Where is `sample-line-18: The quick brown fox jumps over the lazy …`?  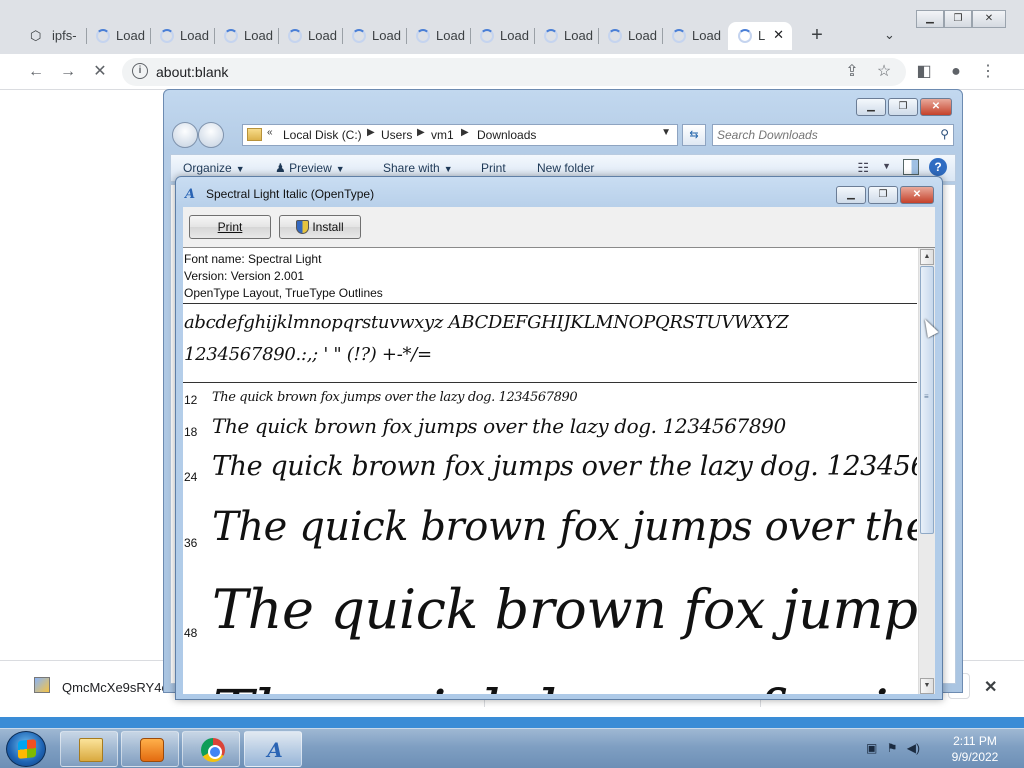
sample-line-18: The quick brown fox jumps over the lazy … is located at coordinates (499, 426).